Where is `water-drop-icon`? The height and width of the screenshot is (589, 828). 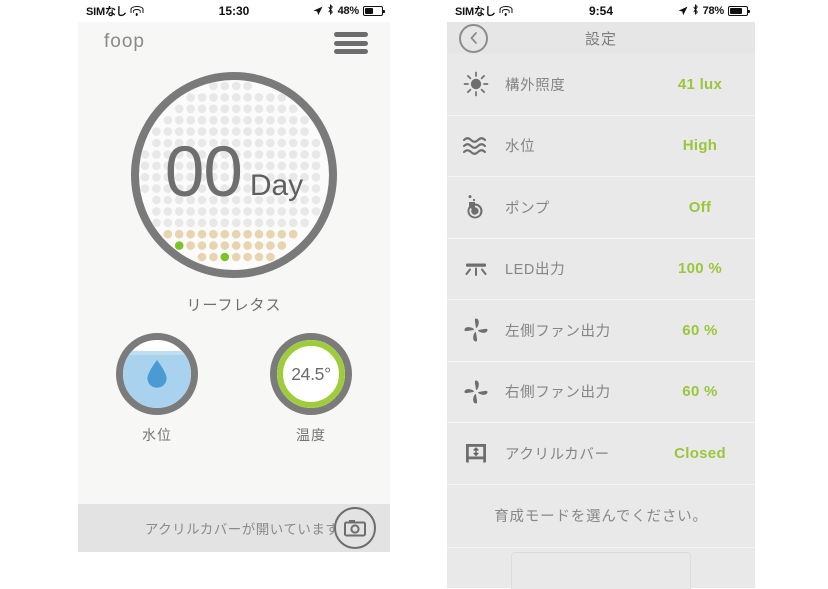 water-drop-icon is located at coordinates (157, 373).